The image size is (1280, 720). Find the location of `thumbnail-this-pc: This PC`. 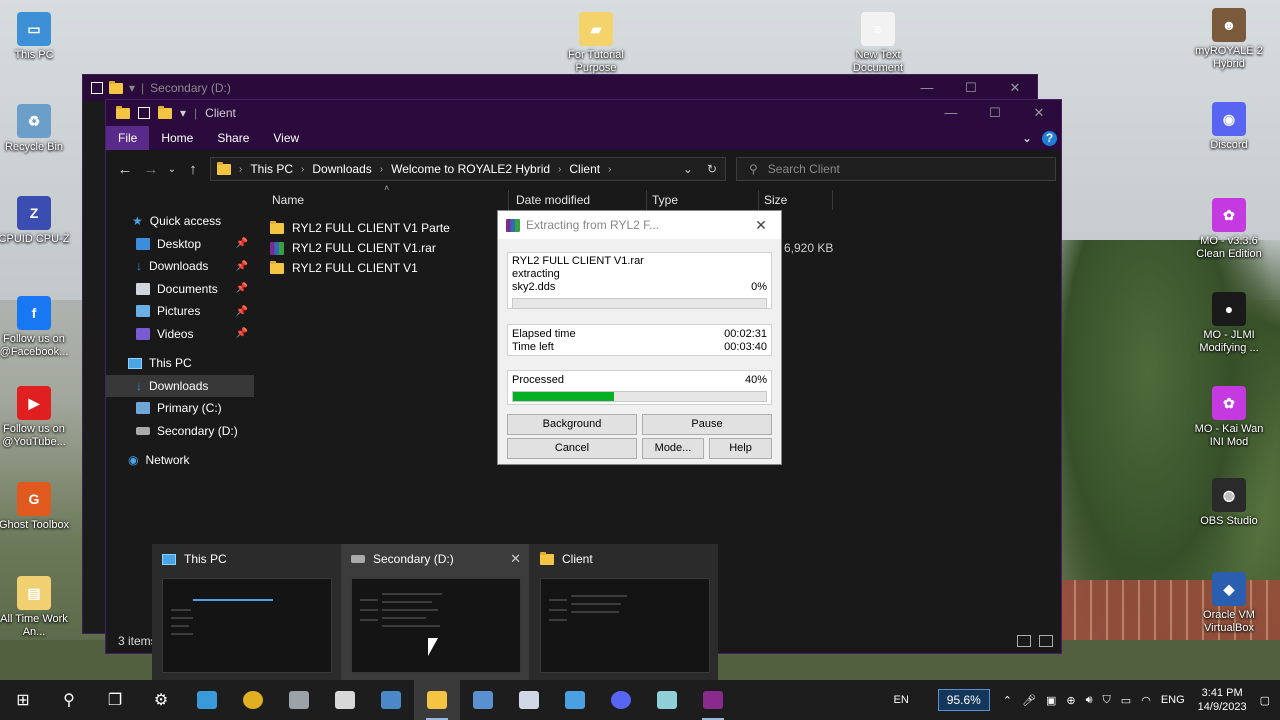

thumbnail-this-pc: This PC is located at coordinates (246, 612).